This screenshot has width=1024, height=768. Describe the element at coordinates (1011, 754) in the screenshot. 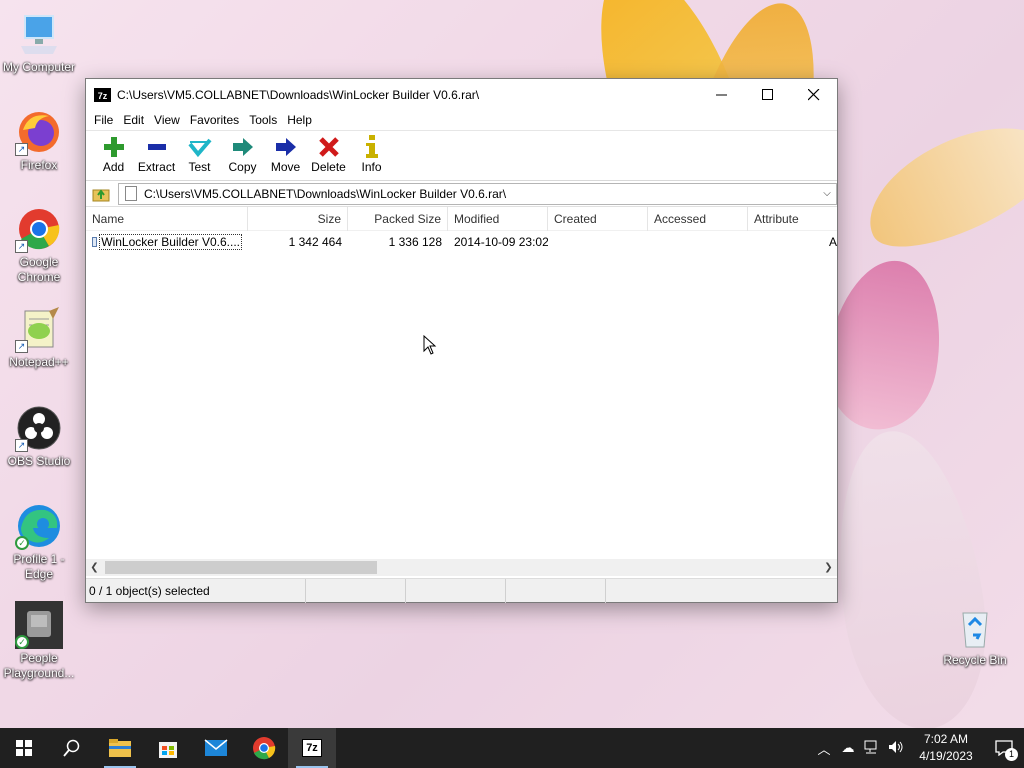

I see `notification-count-badge: 1` at that location.